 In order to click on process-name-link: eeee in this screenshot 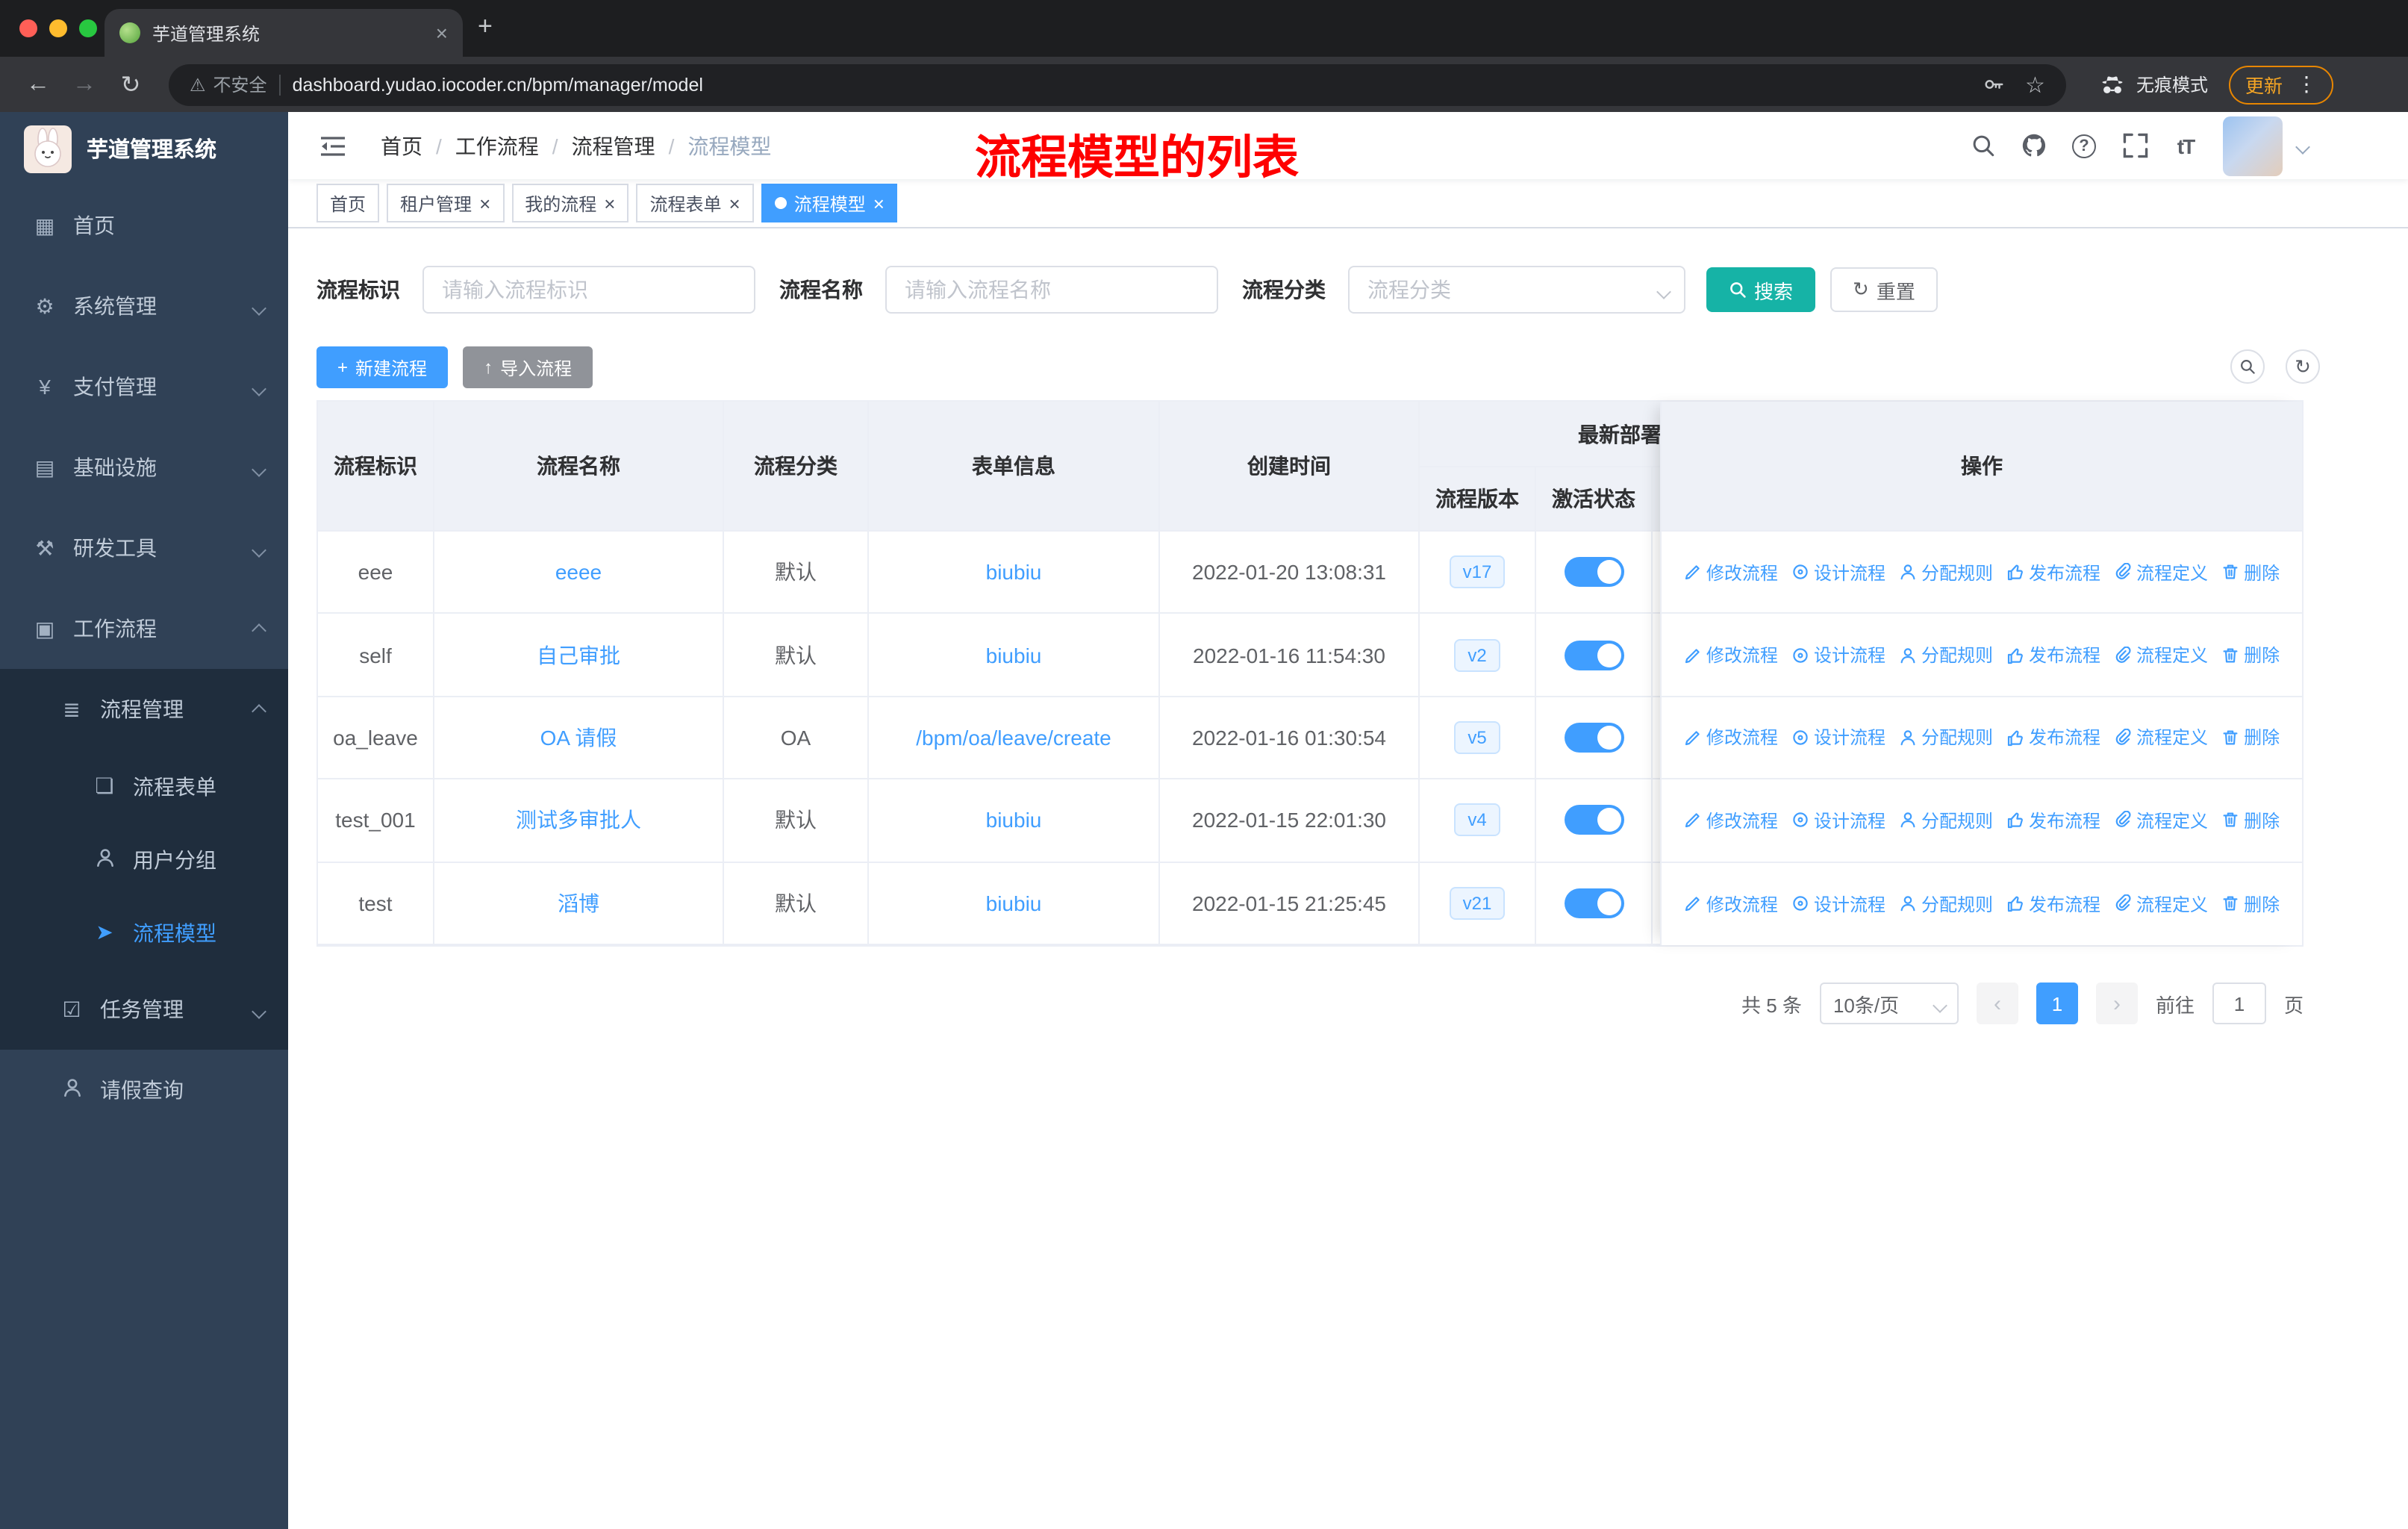, I will do `click(578, 572)`.